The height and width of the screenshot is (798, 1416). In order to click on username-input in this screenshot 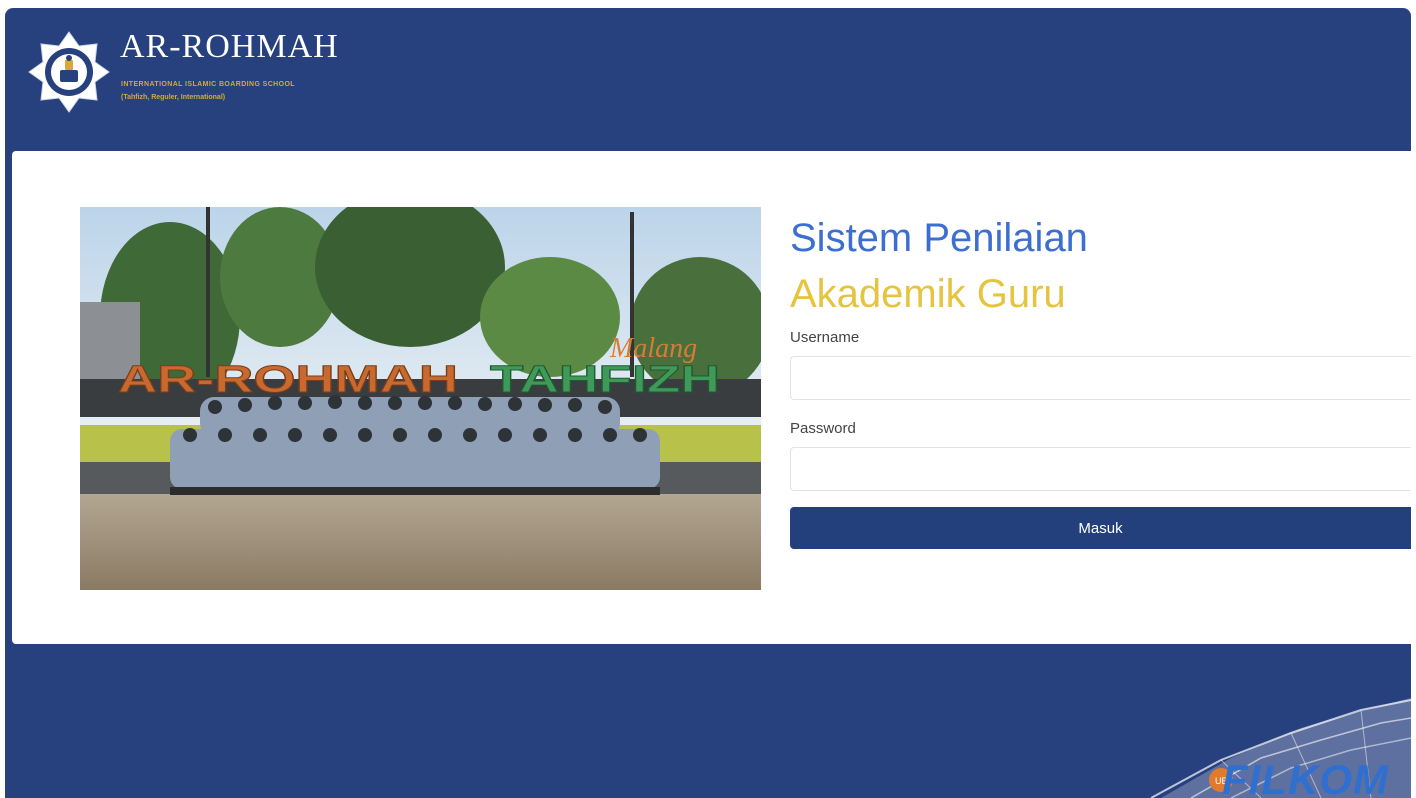, I will do `click(1100, 378)`.